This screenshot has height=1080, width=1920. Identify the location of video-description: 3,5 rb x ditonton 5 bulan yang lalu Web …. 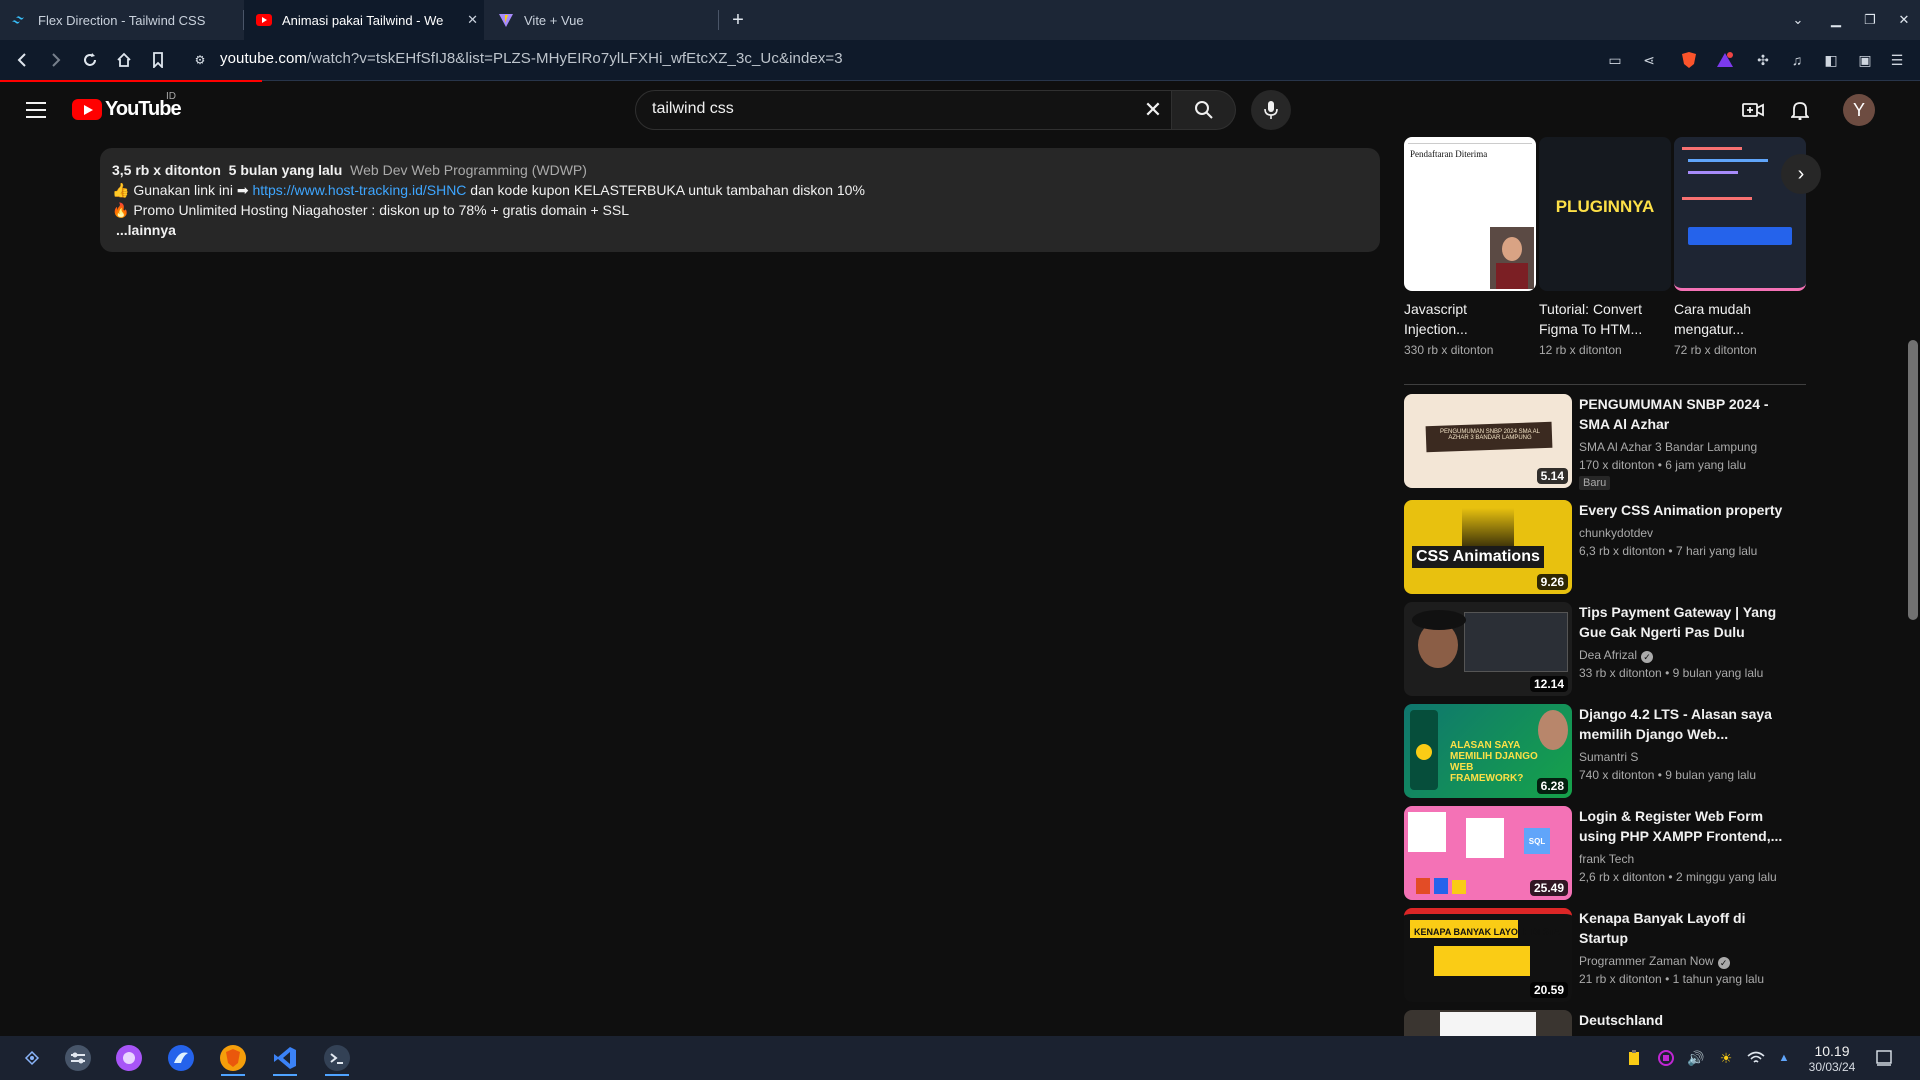
(740, 200).